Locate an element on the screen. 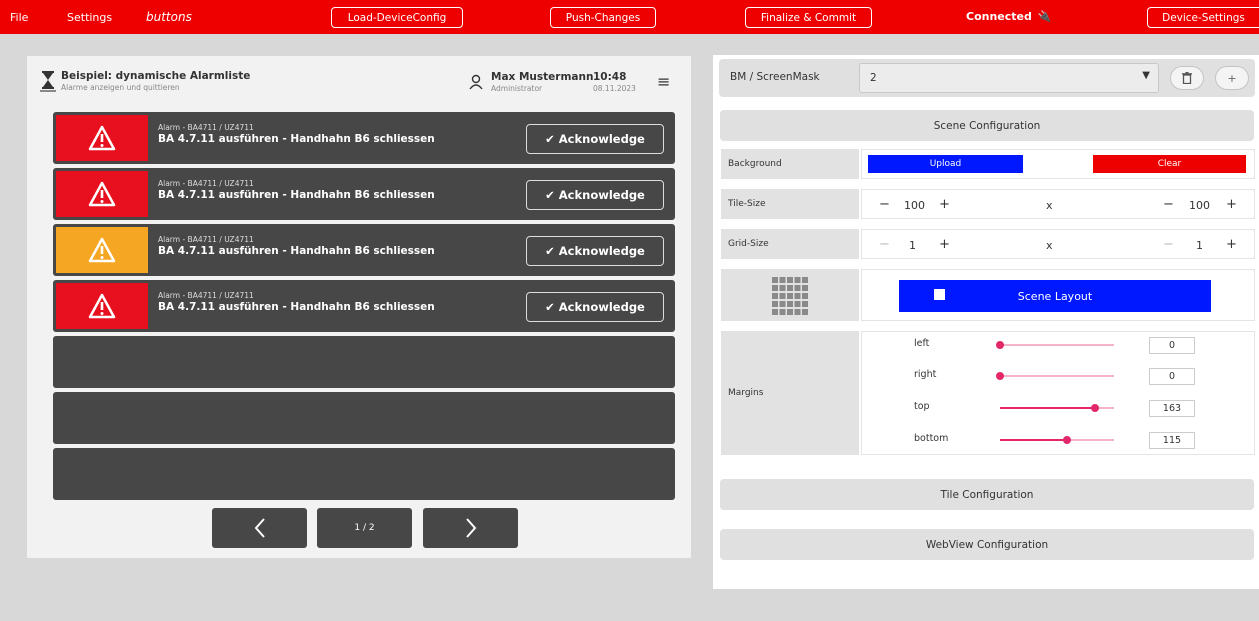  tile-size-y-decrement: − is located at coordinates (1168, 204).